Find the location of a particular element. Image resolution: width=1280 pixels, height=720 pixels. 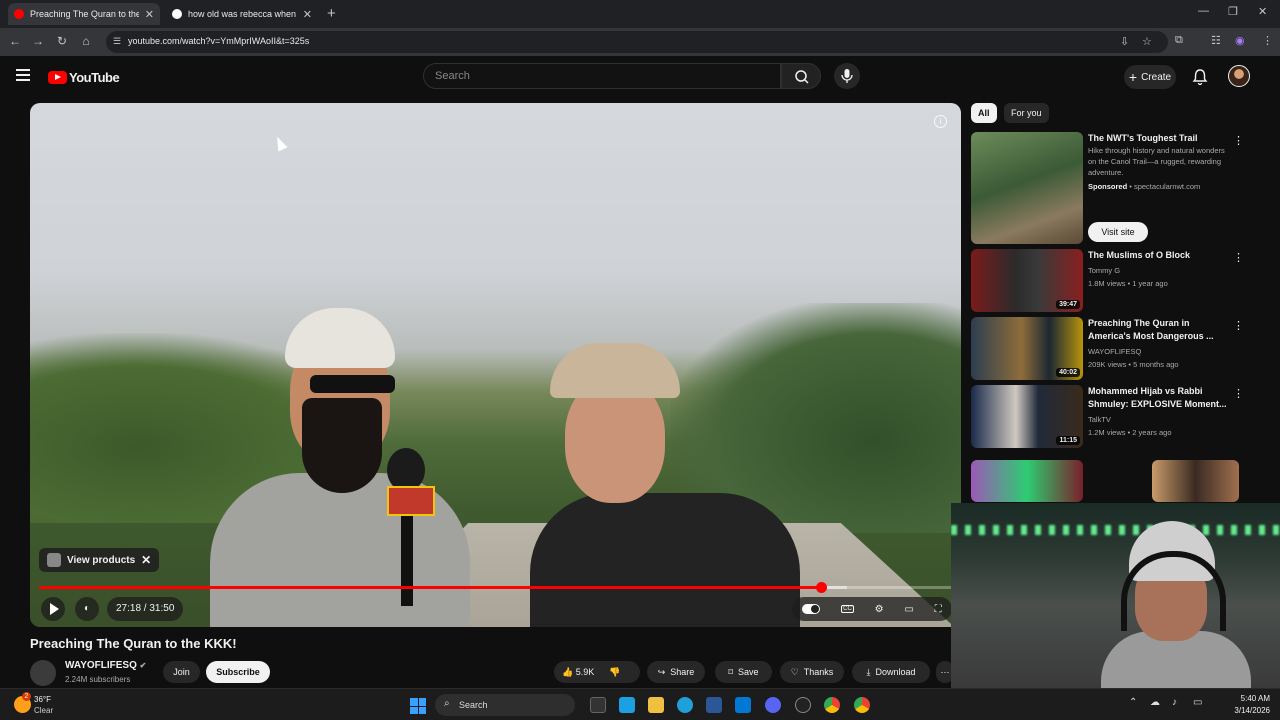

weather-condition: Clear is located at coordinates (44, 710).